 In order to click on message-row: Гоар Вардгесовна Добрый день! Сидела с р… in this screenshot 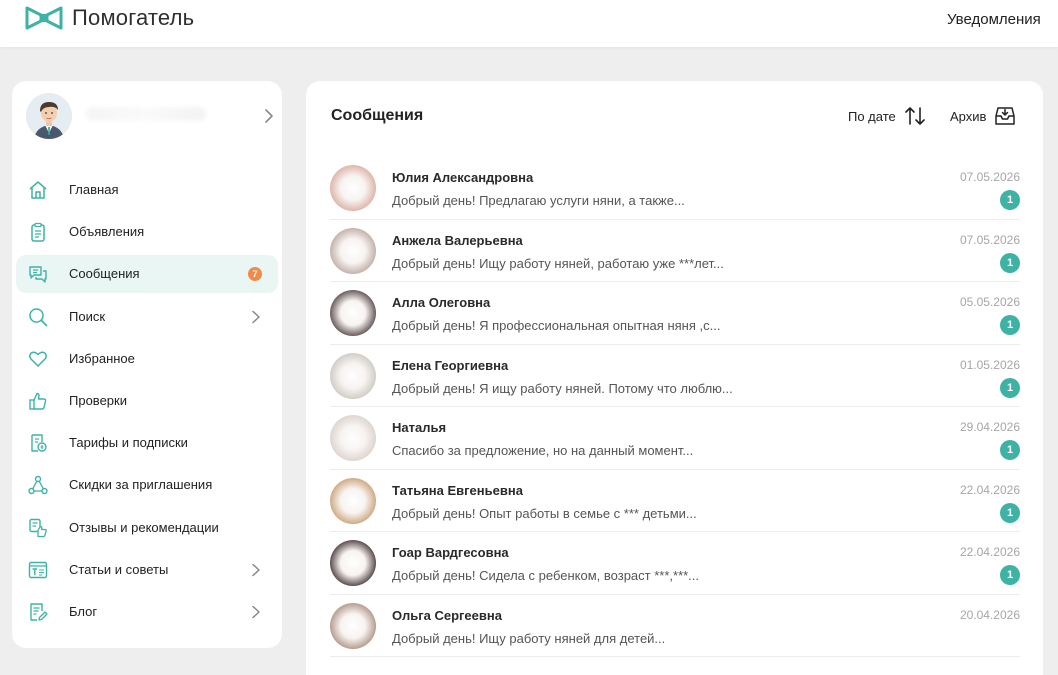, I will do `click(675, 563)`.